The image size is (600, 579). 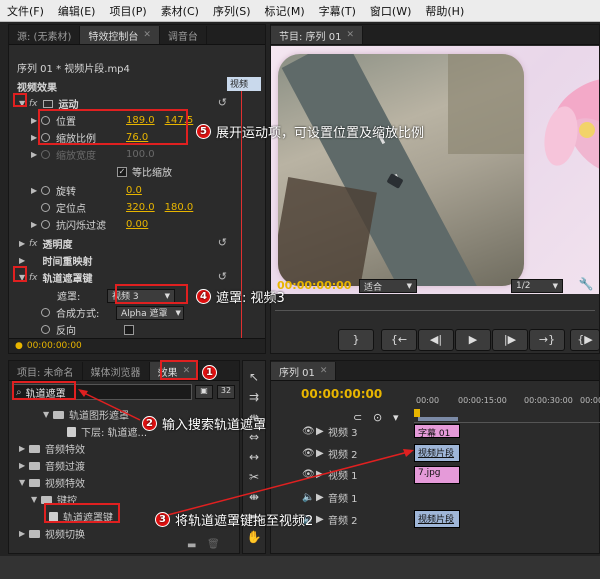 I want to click on callout-3: 3 将轨道遮罩键拖至视频2, so click(x=234, y=519).